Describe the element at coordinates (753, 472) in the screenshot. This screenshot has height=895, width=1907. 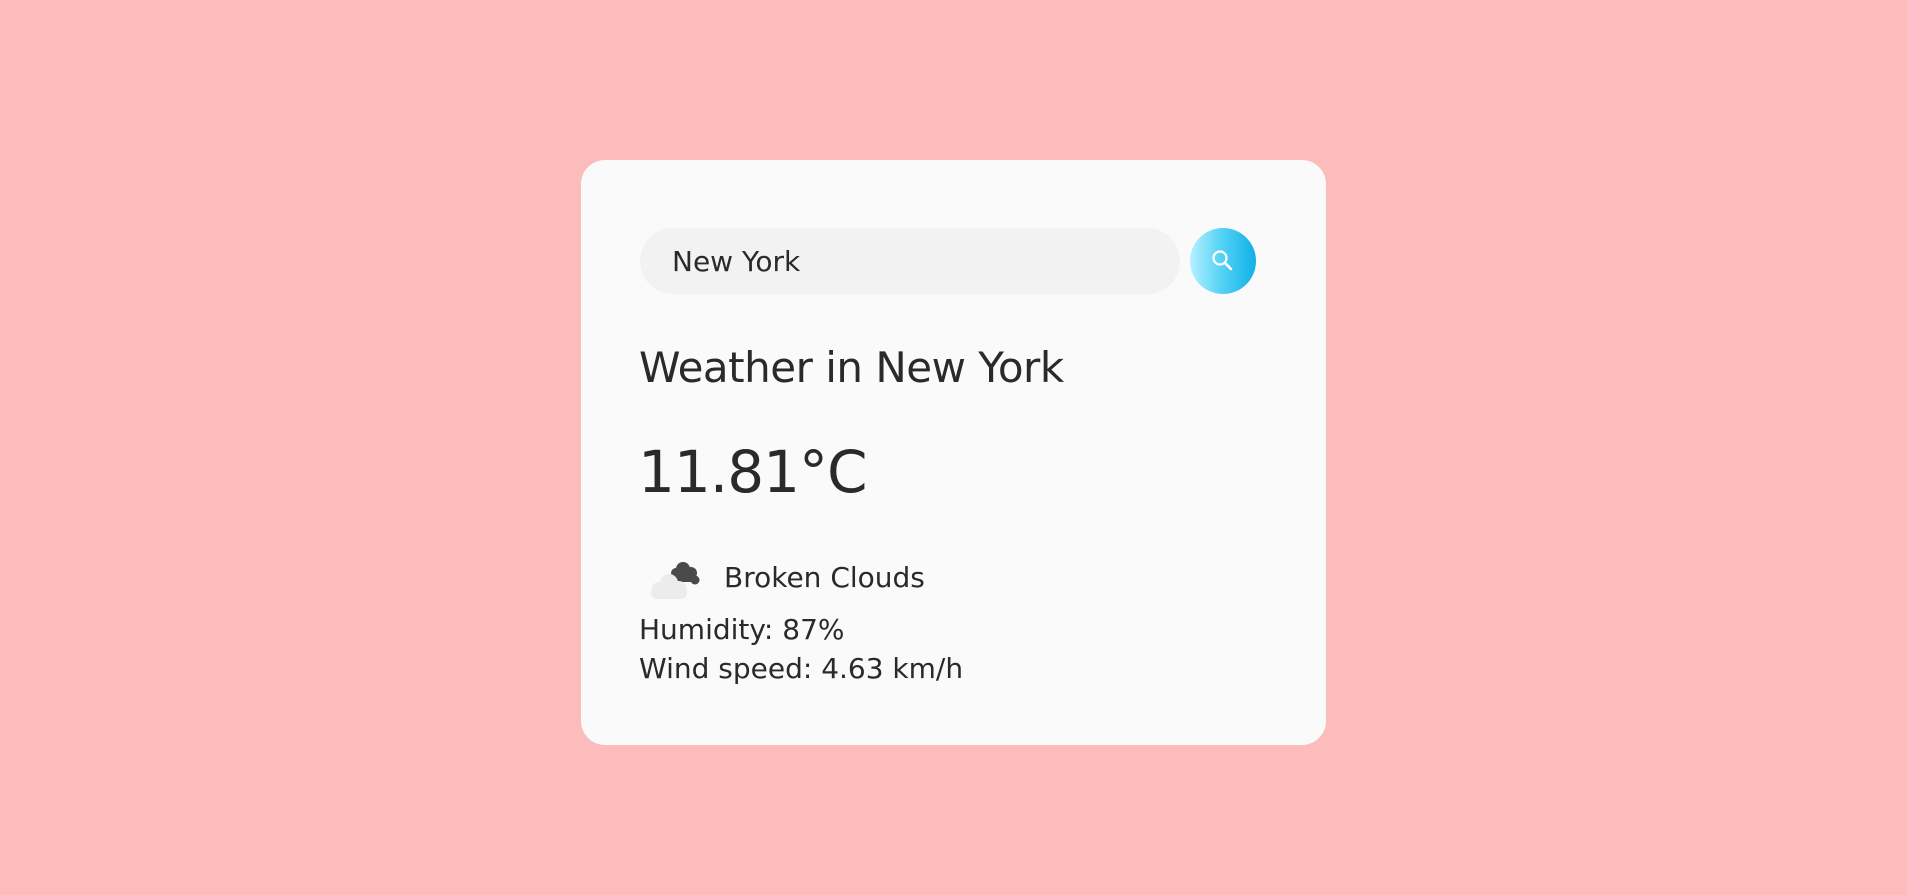
I see `temperature: 11.81°C` at that location.